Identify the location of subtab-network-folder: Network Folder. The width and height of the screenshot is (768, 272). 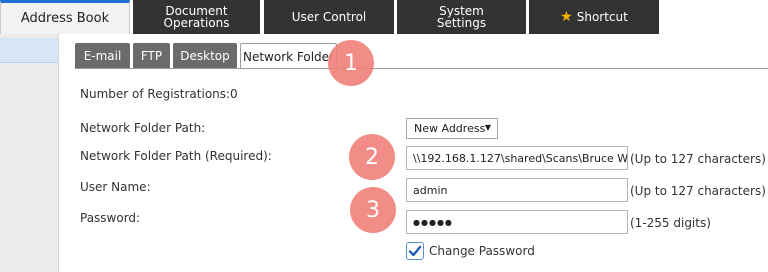
(288, 56).